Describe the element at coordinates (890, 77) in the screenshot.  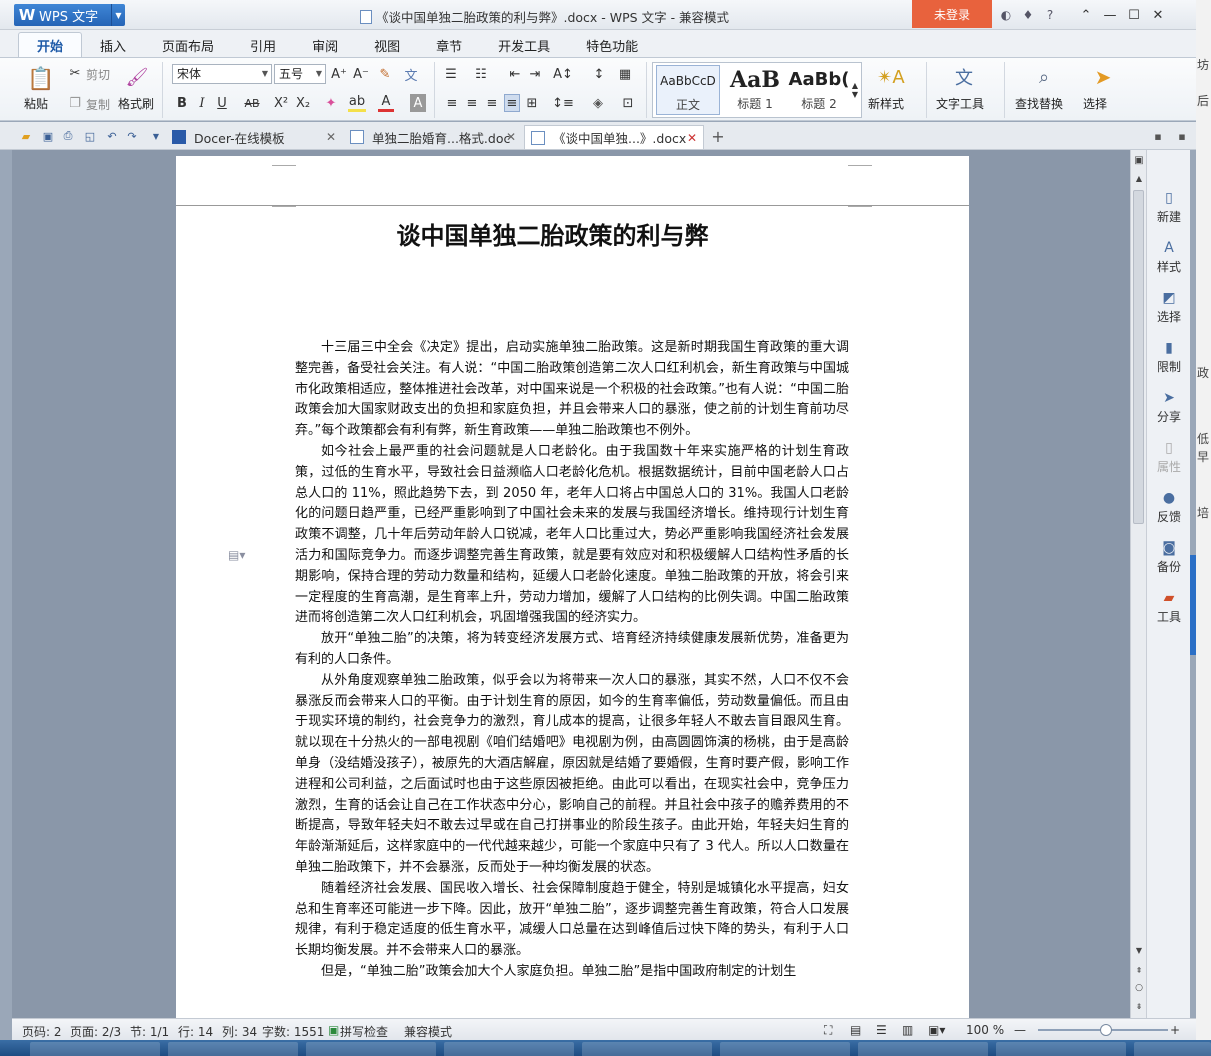
I see `new-style-icon: ✴A` at that location.